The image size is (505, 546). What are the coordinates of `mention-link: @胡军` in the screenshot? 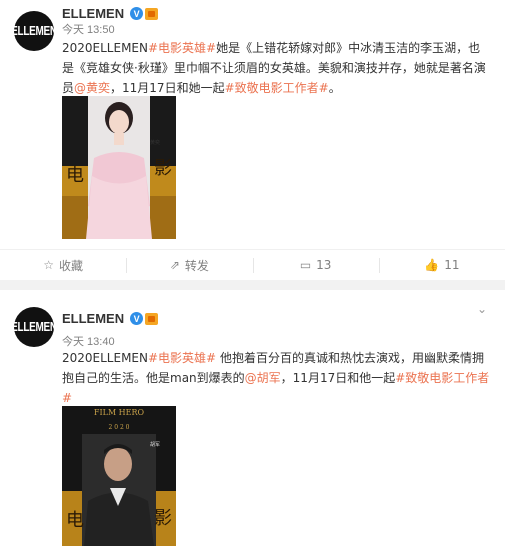 It's located at (263, 378).